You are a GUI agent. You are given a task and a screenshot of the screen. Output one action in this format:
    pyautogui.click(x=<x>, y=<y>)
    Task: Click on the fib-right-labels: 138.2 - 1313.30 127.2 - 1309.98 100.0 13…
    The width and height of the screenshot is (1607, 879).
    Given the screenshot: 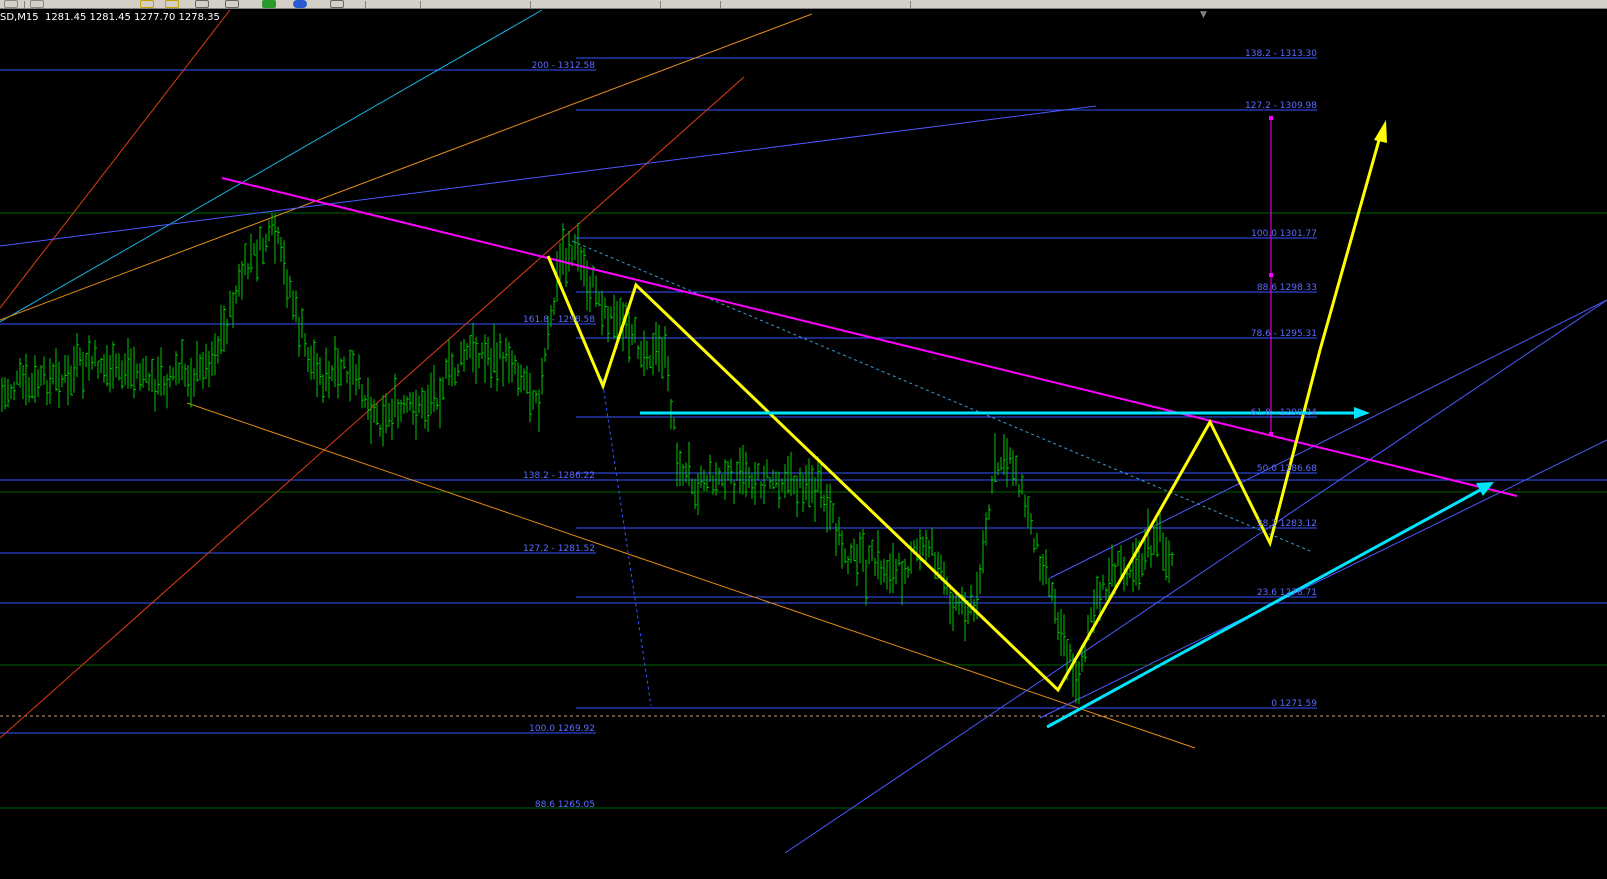 What is the action you would take?
    pyautogui.click(x=1281, y=379)
    